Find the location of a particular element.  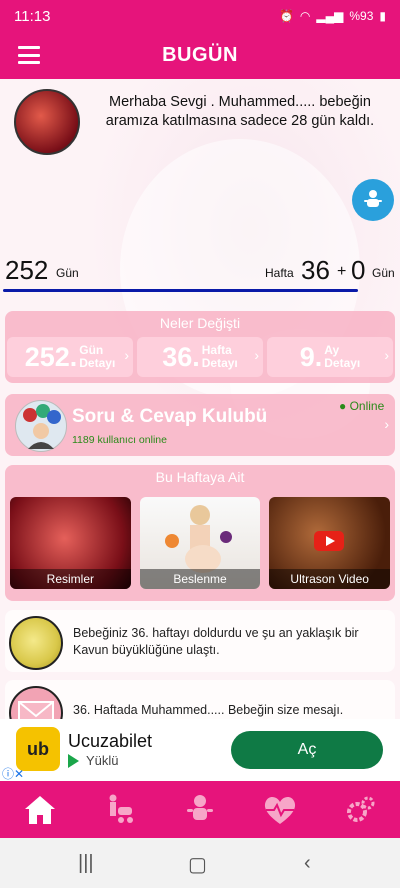

home-button-icon: ▢ is located at coordinates (197, 864).